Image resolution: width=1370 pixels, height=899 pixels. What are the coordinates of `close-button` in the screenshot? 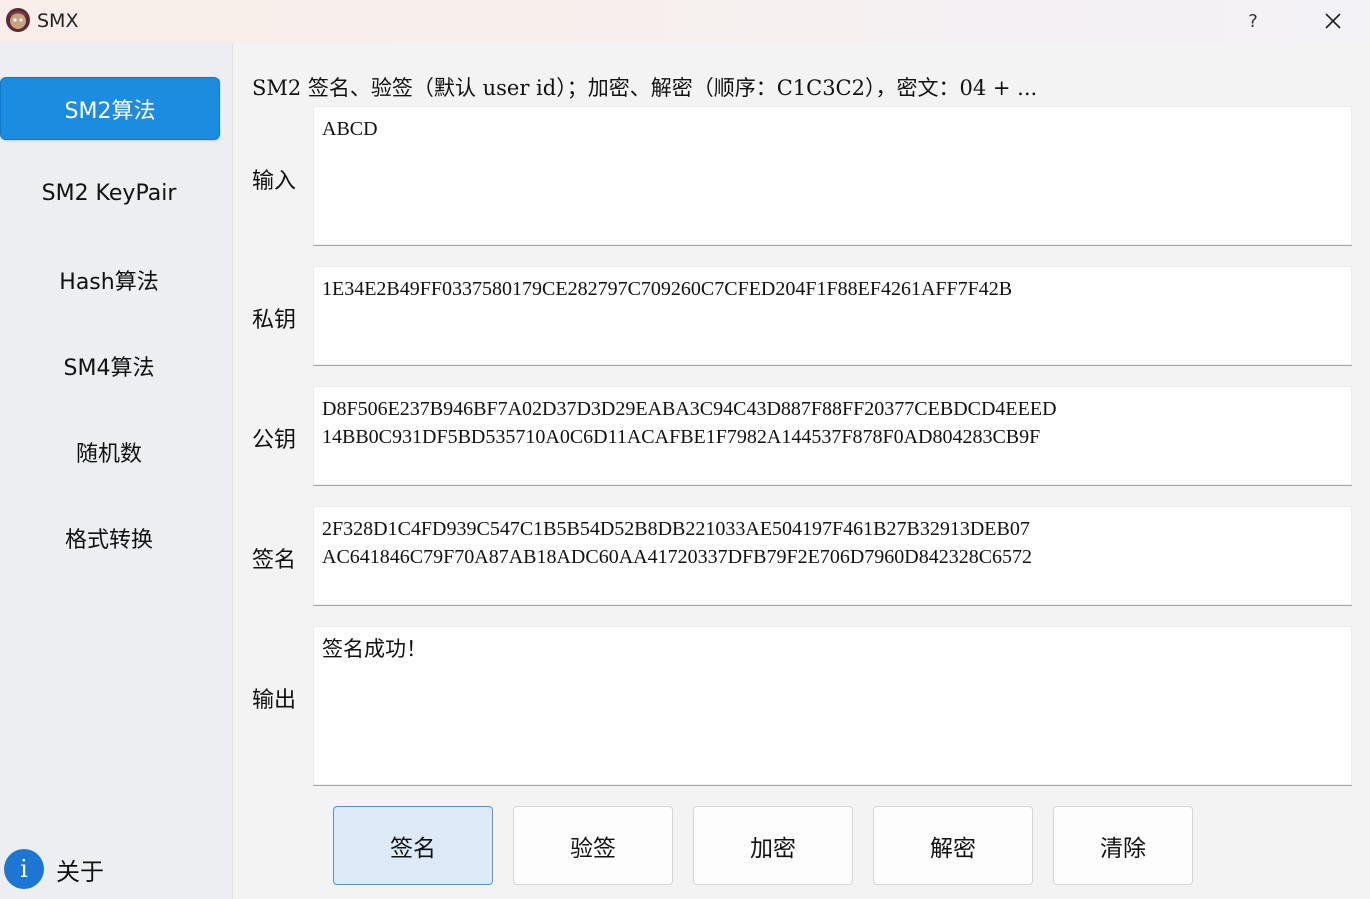 It's located at (1333, 21).